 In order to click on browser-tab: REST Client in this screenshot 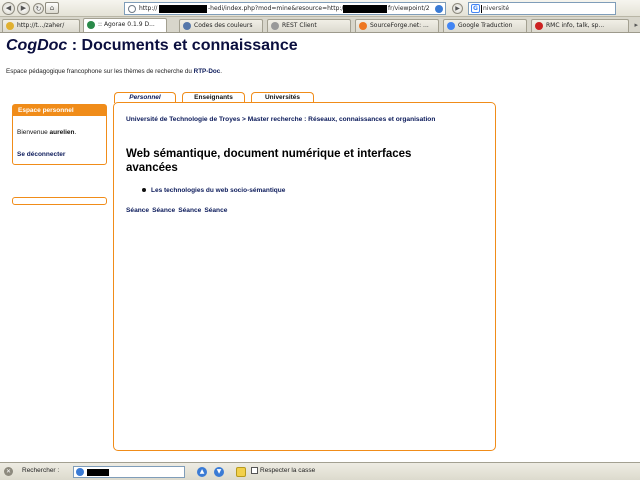, I will do `click(309, 25)`.